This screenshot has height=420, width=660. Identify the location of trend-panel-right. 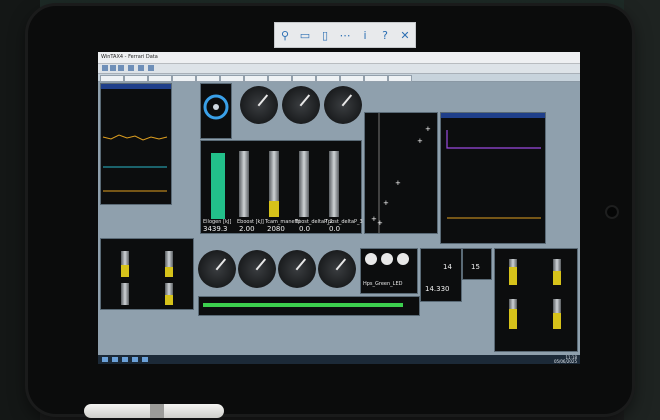
(493, 178).